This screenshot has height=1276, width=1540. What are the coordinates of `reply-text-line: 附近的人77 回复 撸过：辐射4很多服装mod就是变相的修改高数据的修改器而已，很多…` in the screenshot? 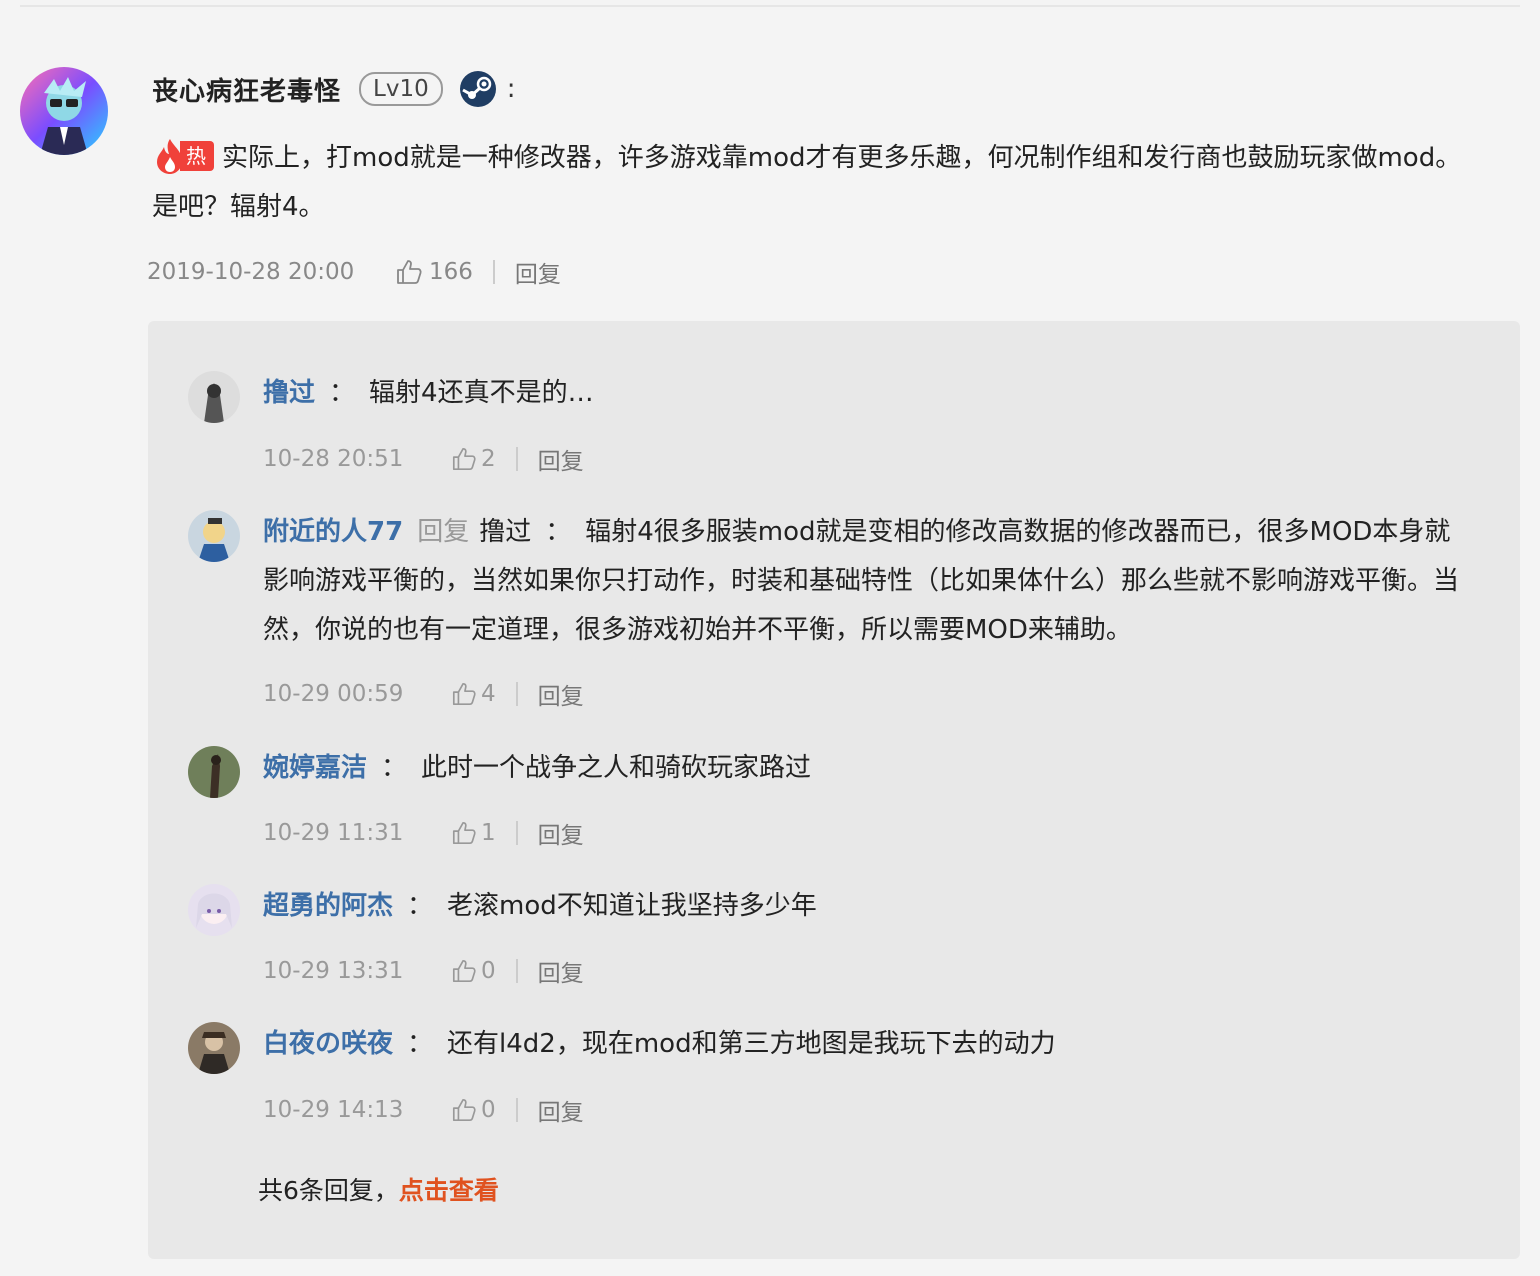 It's located at (861, 581).